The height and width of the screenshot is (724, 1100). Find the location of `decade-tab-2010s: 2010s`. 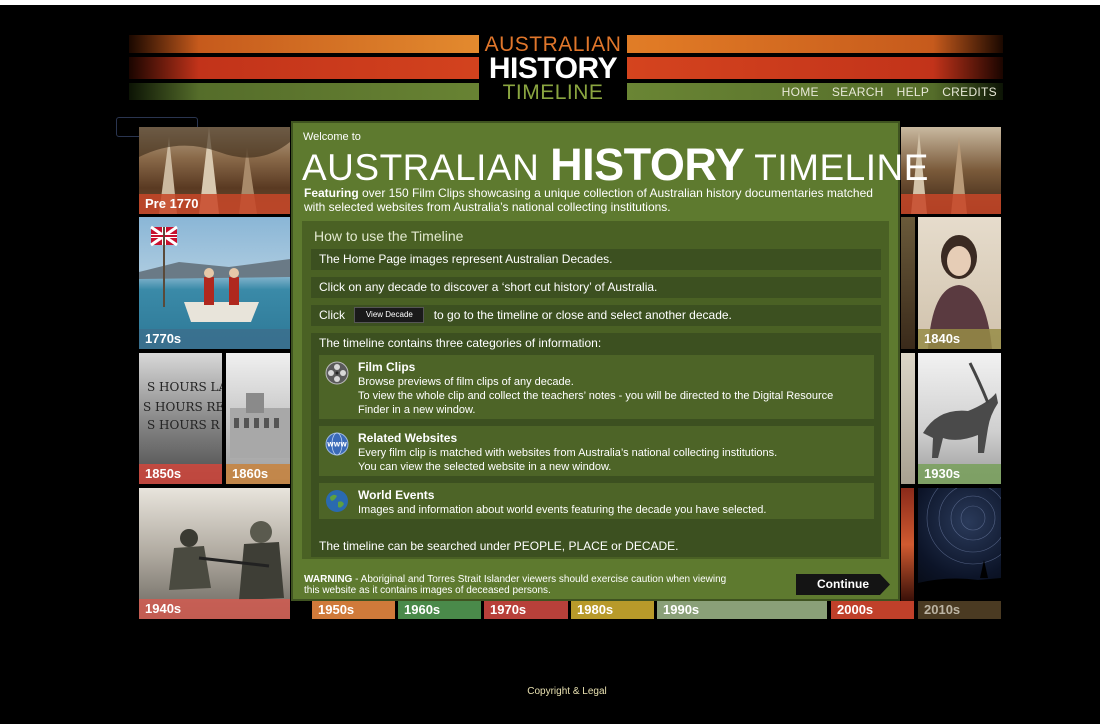

decade-tab-2010s: 2010s is located at coordinates (959, 610).